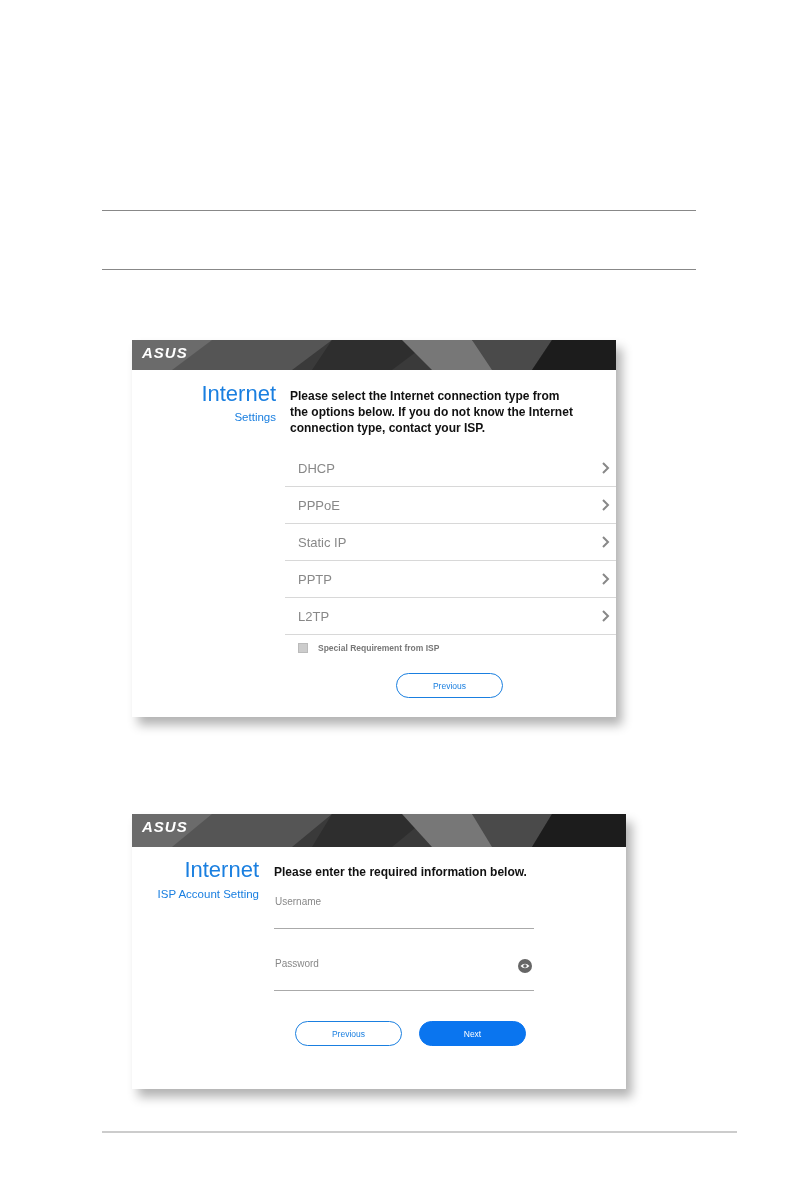  Describe the element at coordinates (303, 648) in the screenshot. I see `checkbox` at that location.